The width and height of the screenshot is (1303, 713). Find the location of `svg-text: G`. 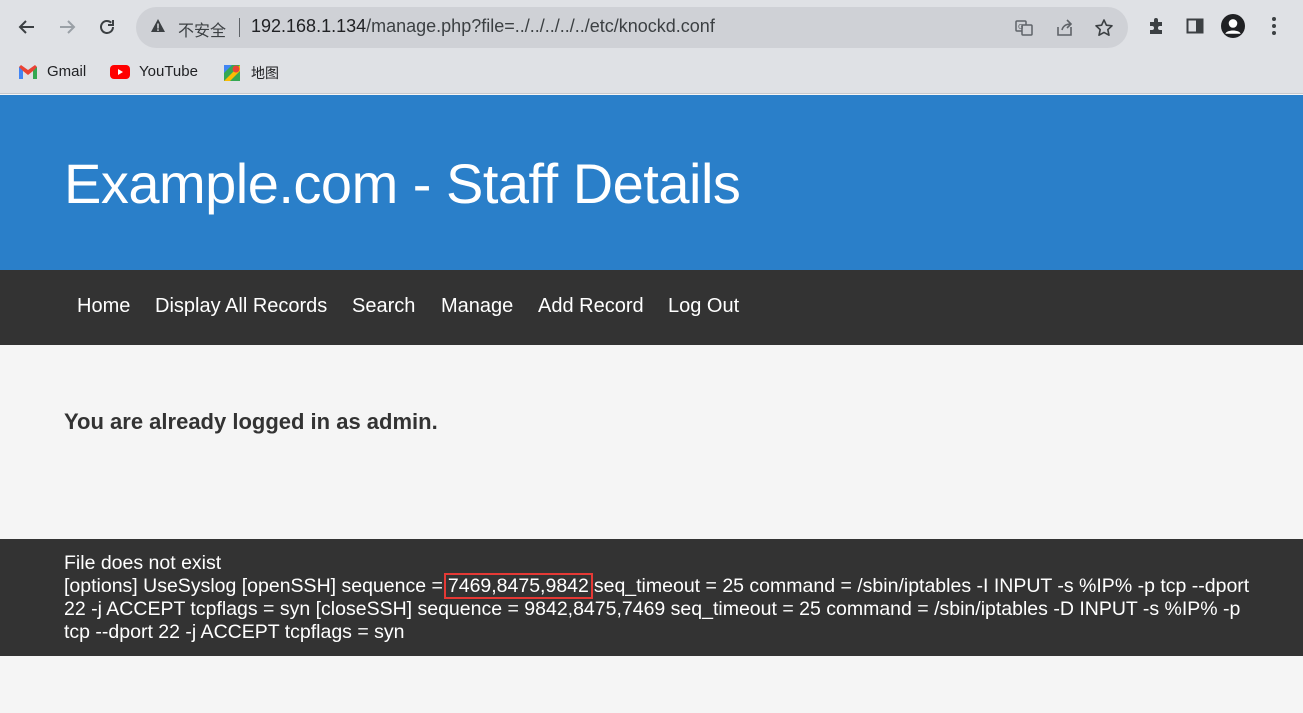

svg-text: G is located at coordinates (1020, 27).